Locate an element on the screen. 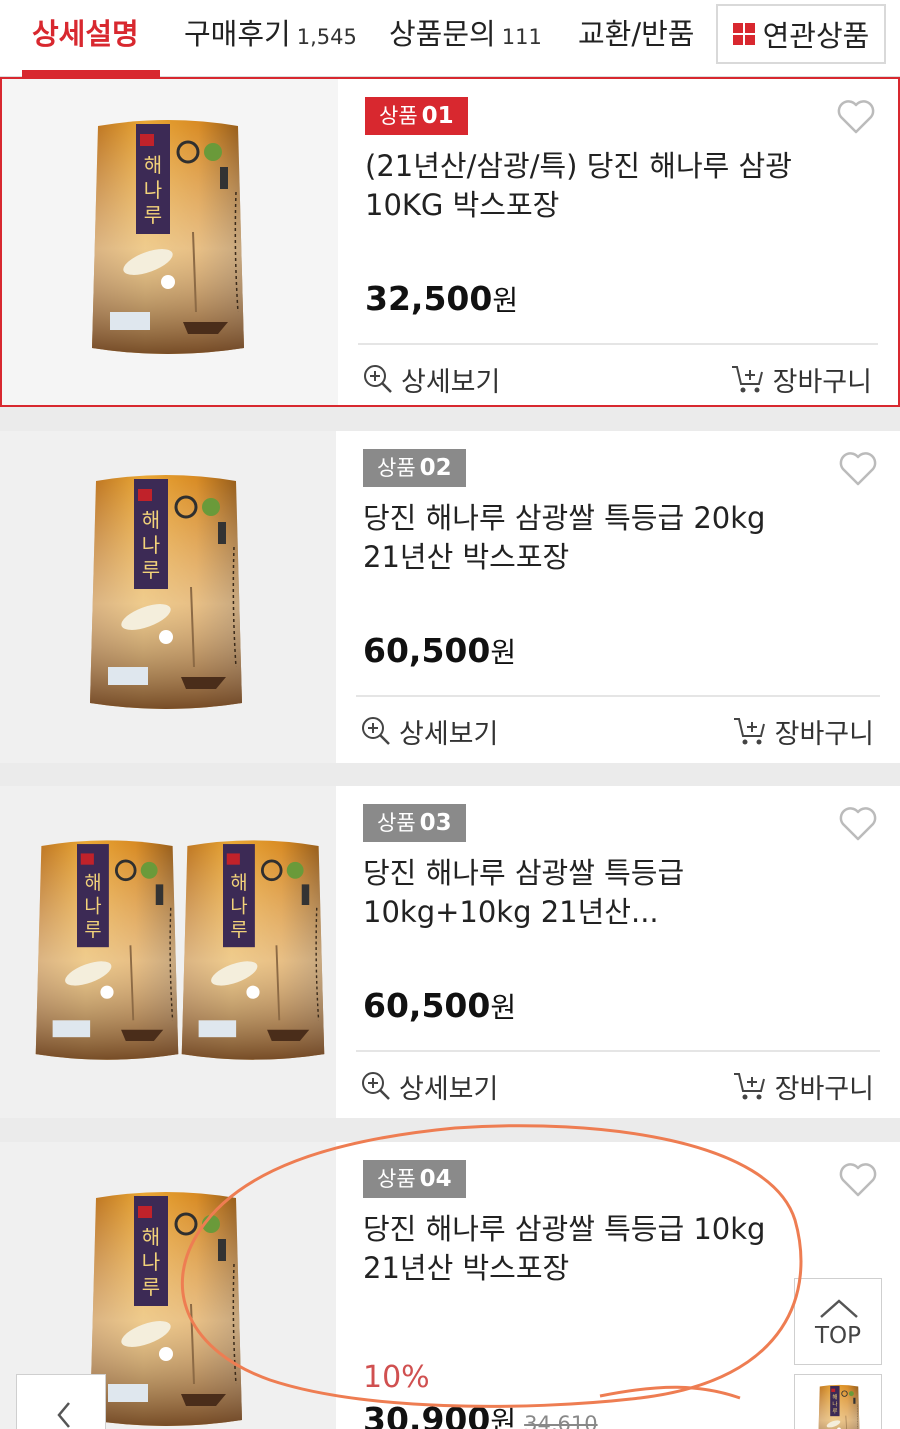 The height and width of the screenshot is (1429, 900). product-badge: 상품 02 is located at coordinates (414, 468).